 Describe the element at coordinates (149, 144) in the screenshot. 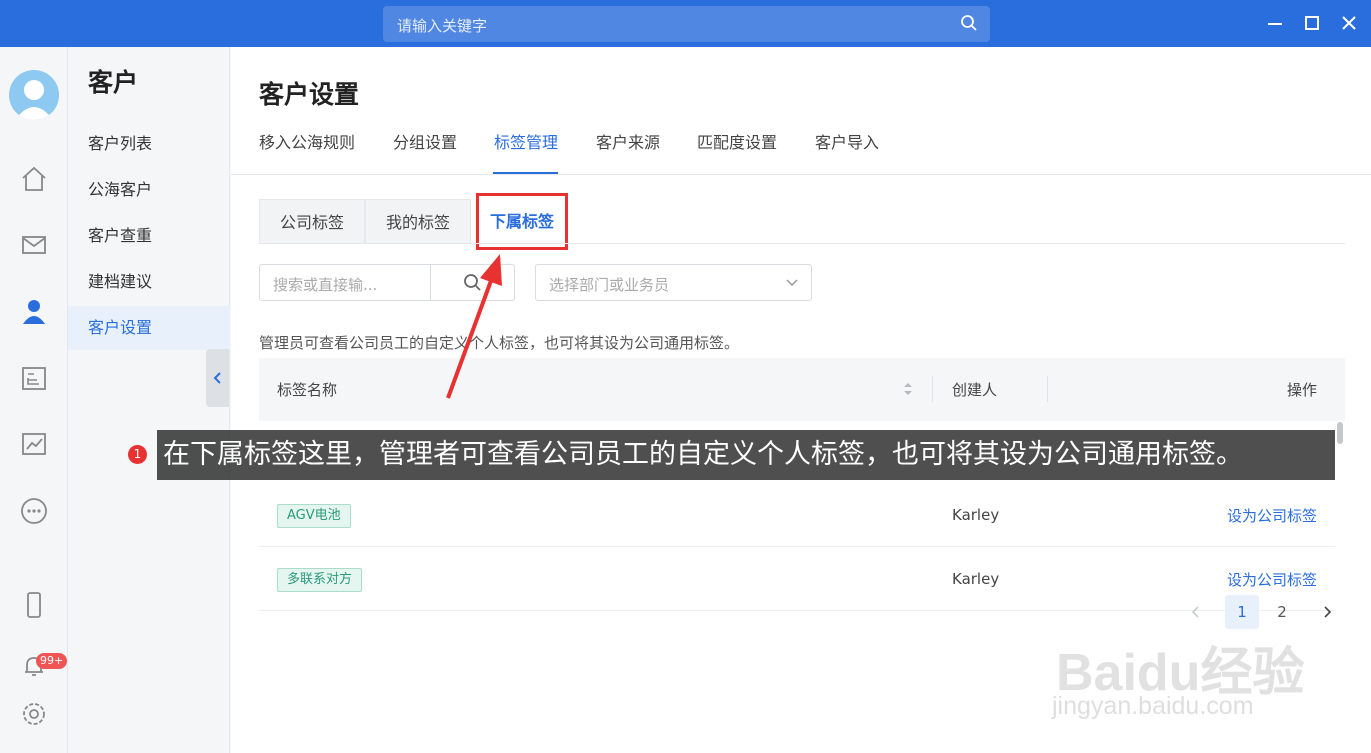

I see `submenu-item-customer-list: 客户列表` at that location.